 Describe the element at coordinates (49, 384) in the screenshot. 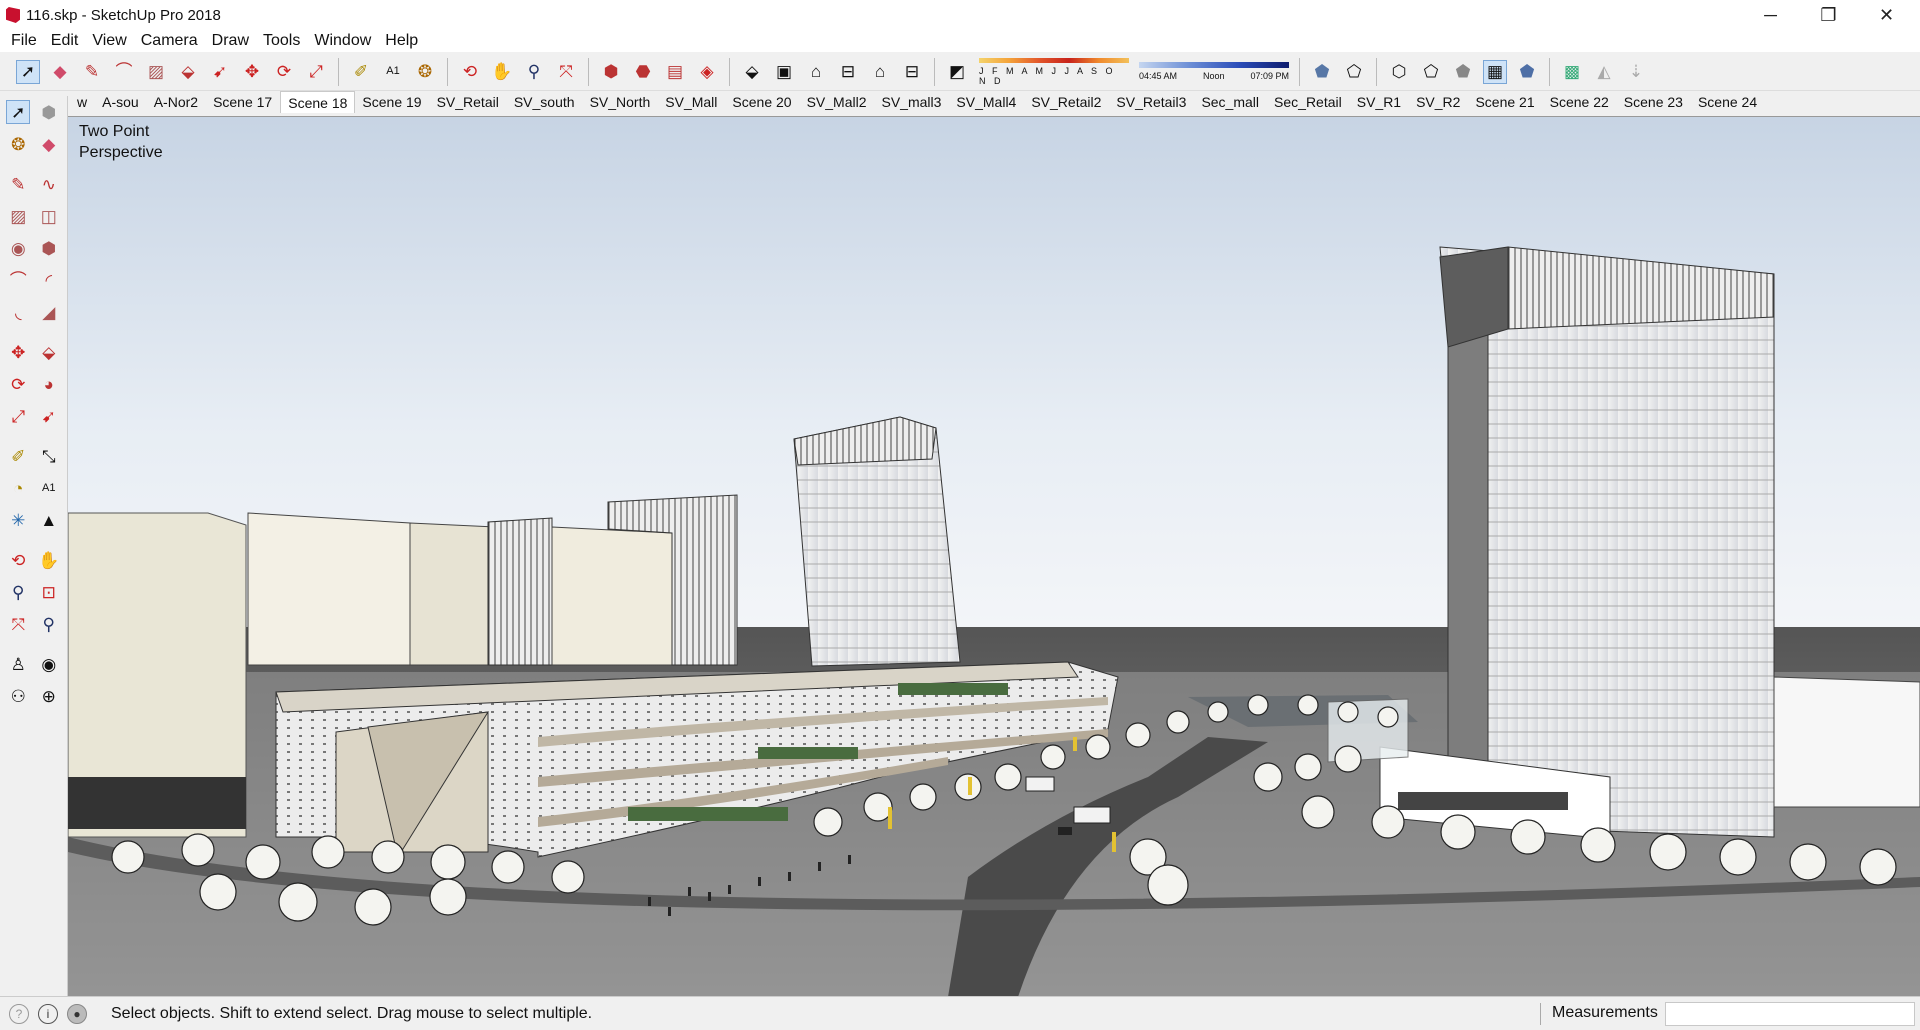

I see `follow-me-icon: ◕` at that location.